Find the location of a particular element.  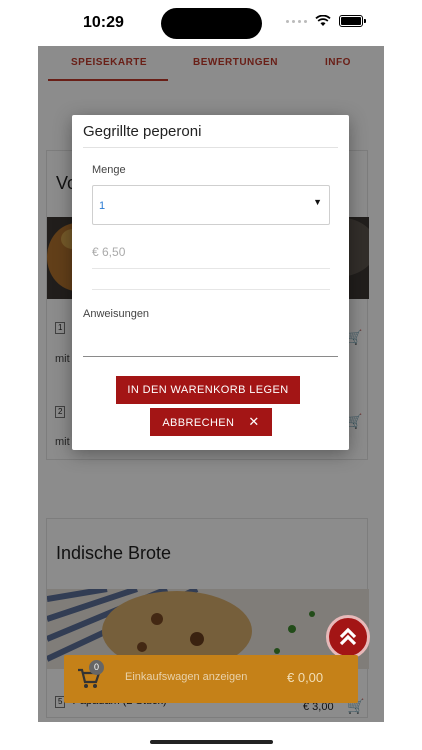

cart-count-badge: 0 is located at coordinates (96, 667).